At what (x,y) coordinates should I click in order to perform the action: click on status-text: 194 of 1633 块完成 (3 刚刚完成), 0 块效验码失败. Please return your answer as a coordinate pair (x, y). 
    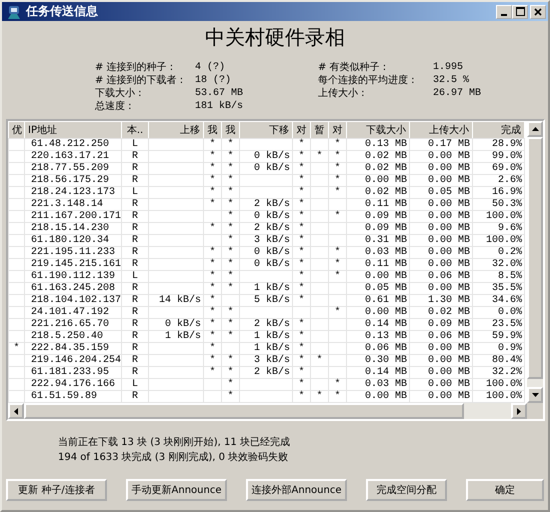
    Looking at the image, I should click on (174, 457).